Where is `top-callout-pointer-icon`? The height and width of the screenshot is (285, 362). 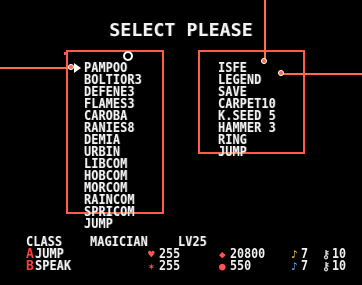
top-callout-pointer-icon is located at coordinates (264, 61).